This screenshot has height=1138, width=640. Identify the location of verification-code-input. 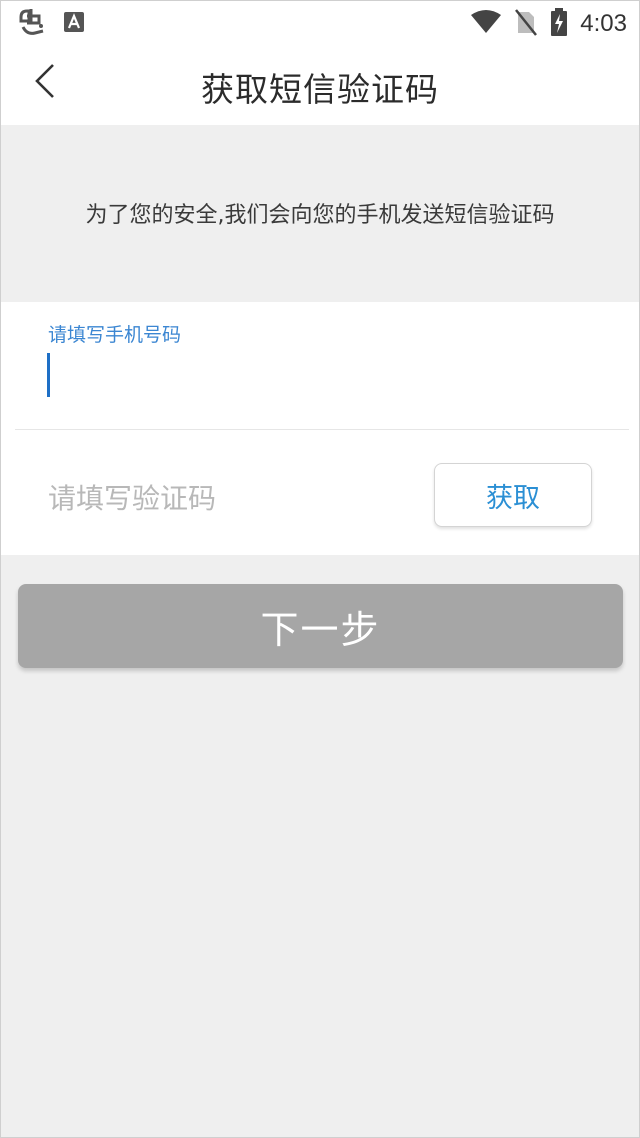
(228, 499).